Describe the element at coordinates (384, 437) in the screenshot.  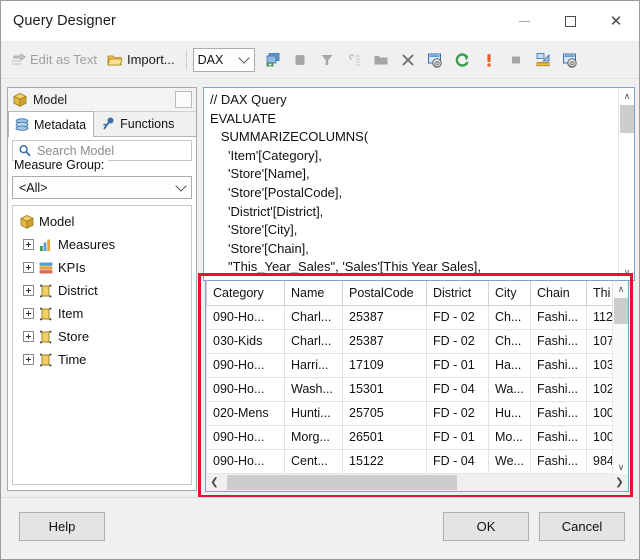
I see `table-cell: 26501` at that location.